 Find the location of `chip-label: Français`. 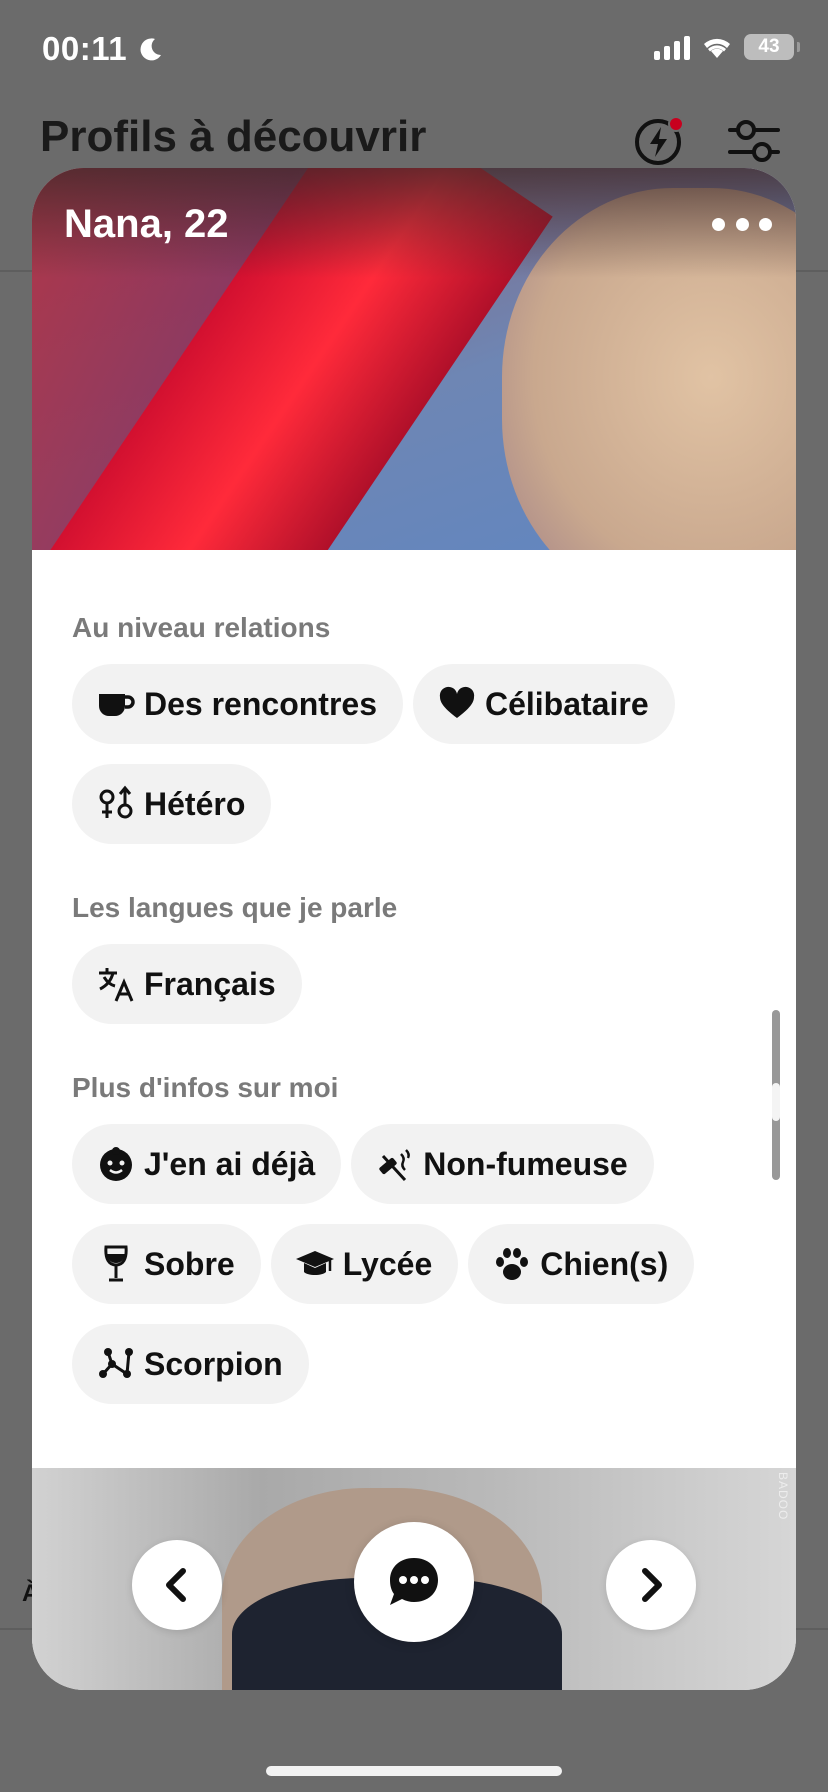

chip-label: Français is located at coordinates (210, 983).